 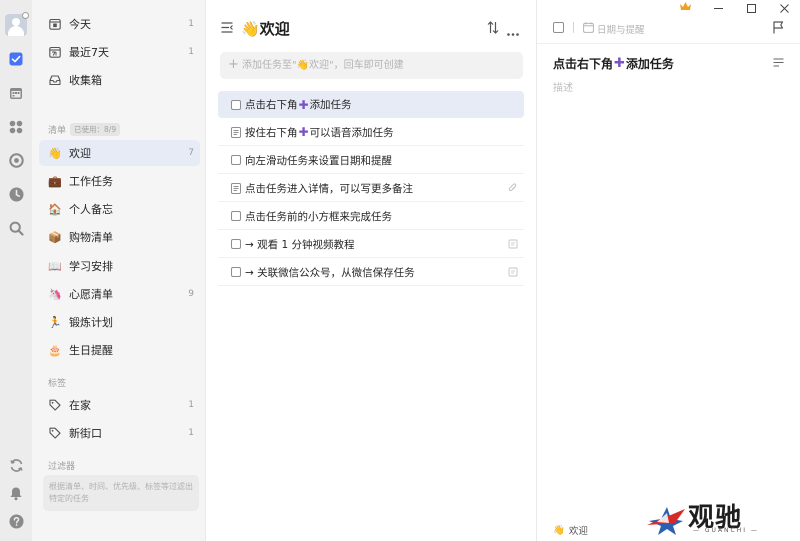 I want to click on filters-section-header: 过滤器, so click(x=61, y=465).